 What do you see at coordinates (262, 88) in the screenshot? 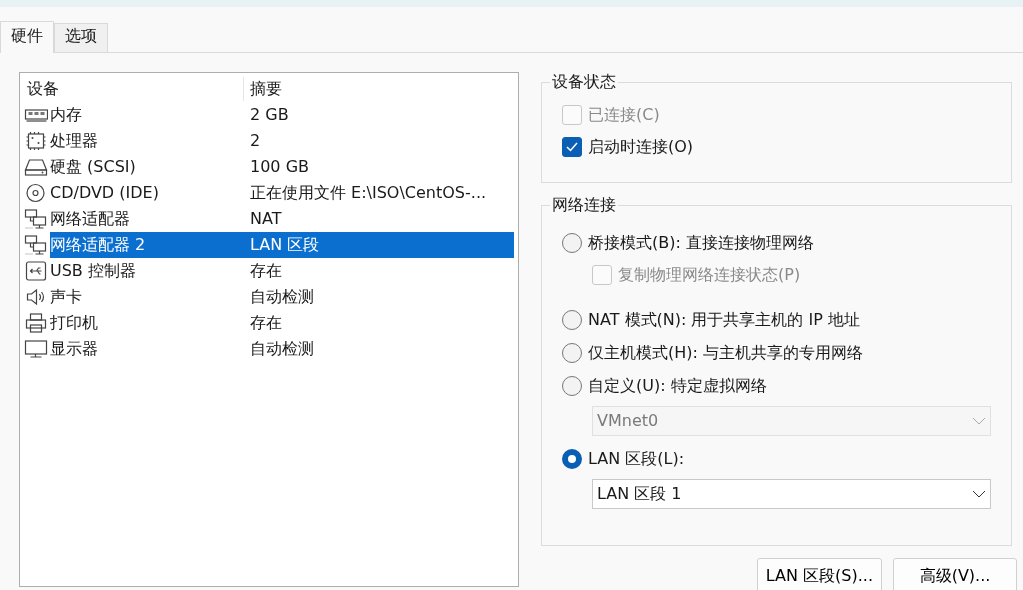
I see `column-header: 摘要` at bounding box center [262, 88].